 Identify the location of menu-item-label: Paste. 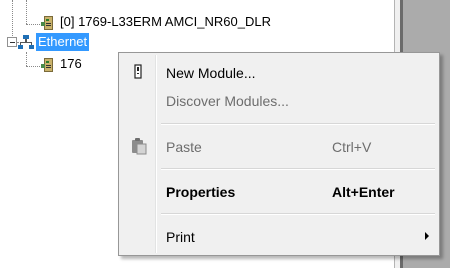
(184, 147).